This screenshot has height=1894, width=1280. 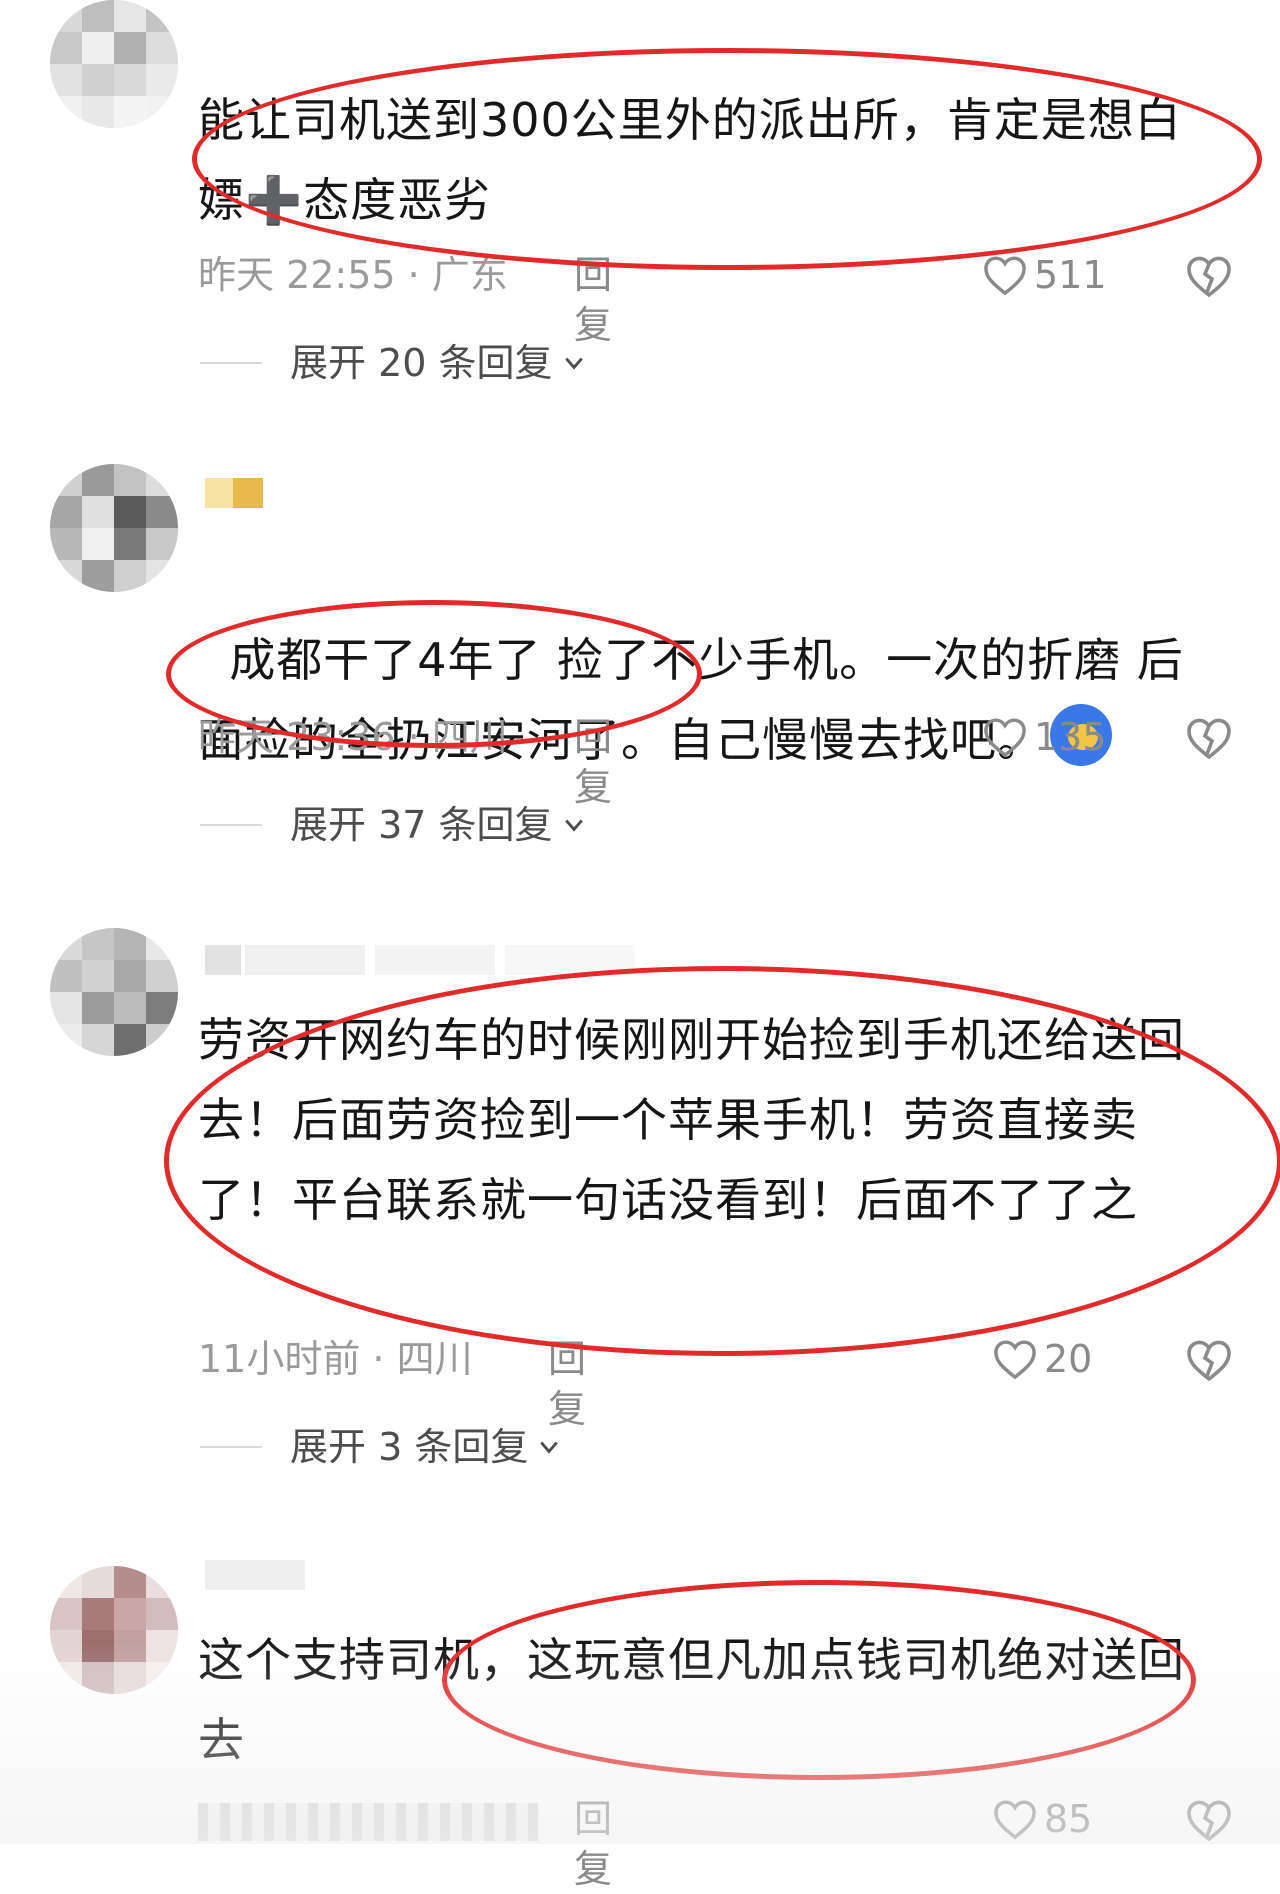 I want to click on comment-text: 能让司机送到300公里外的派出所，肯定是想白嫖➕态度恶劣, so click(x=690, y=160).